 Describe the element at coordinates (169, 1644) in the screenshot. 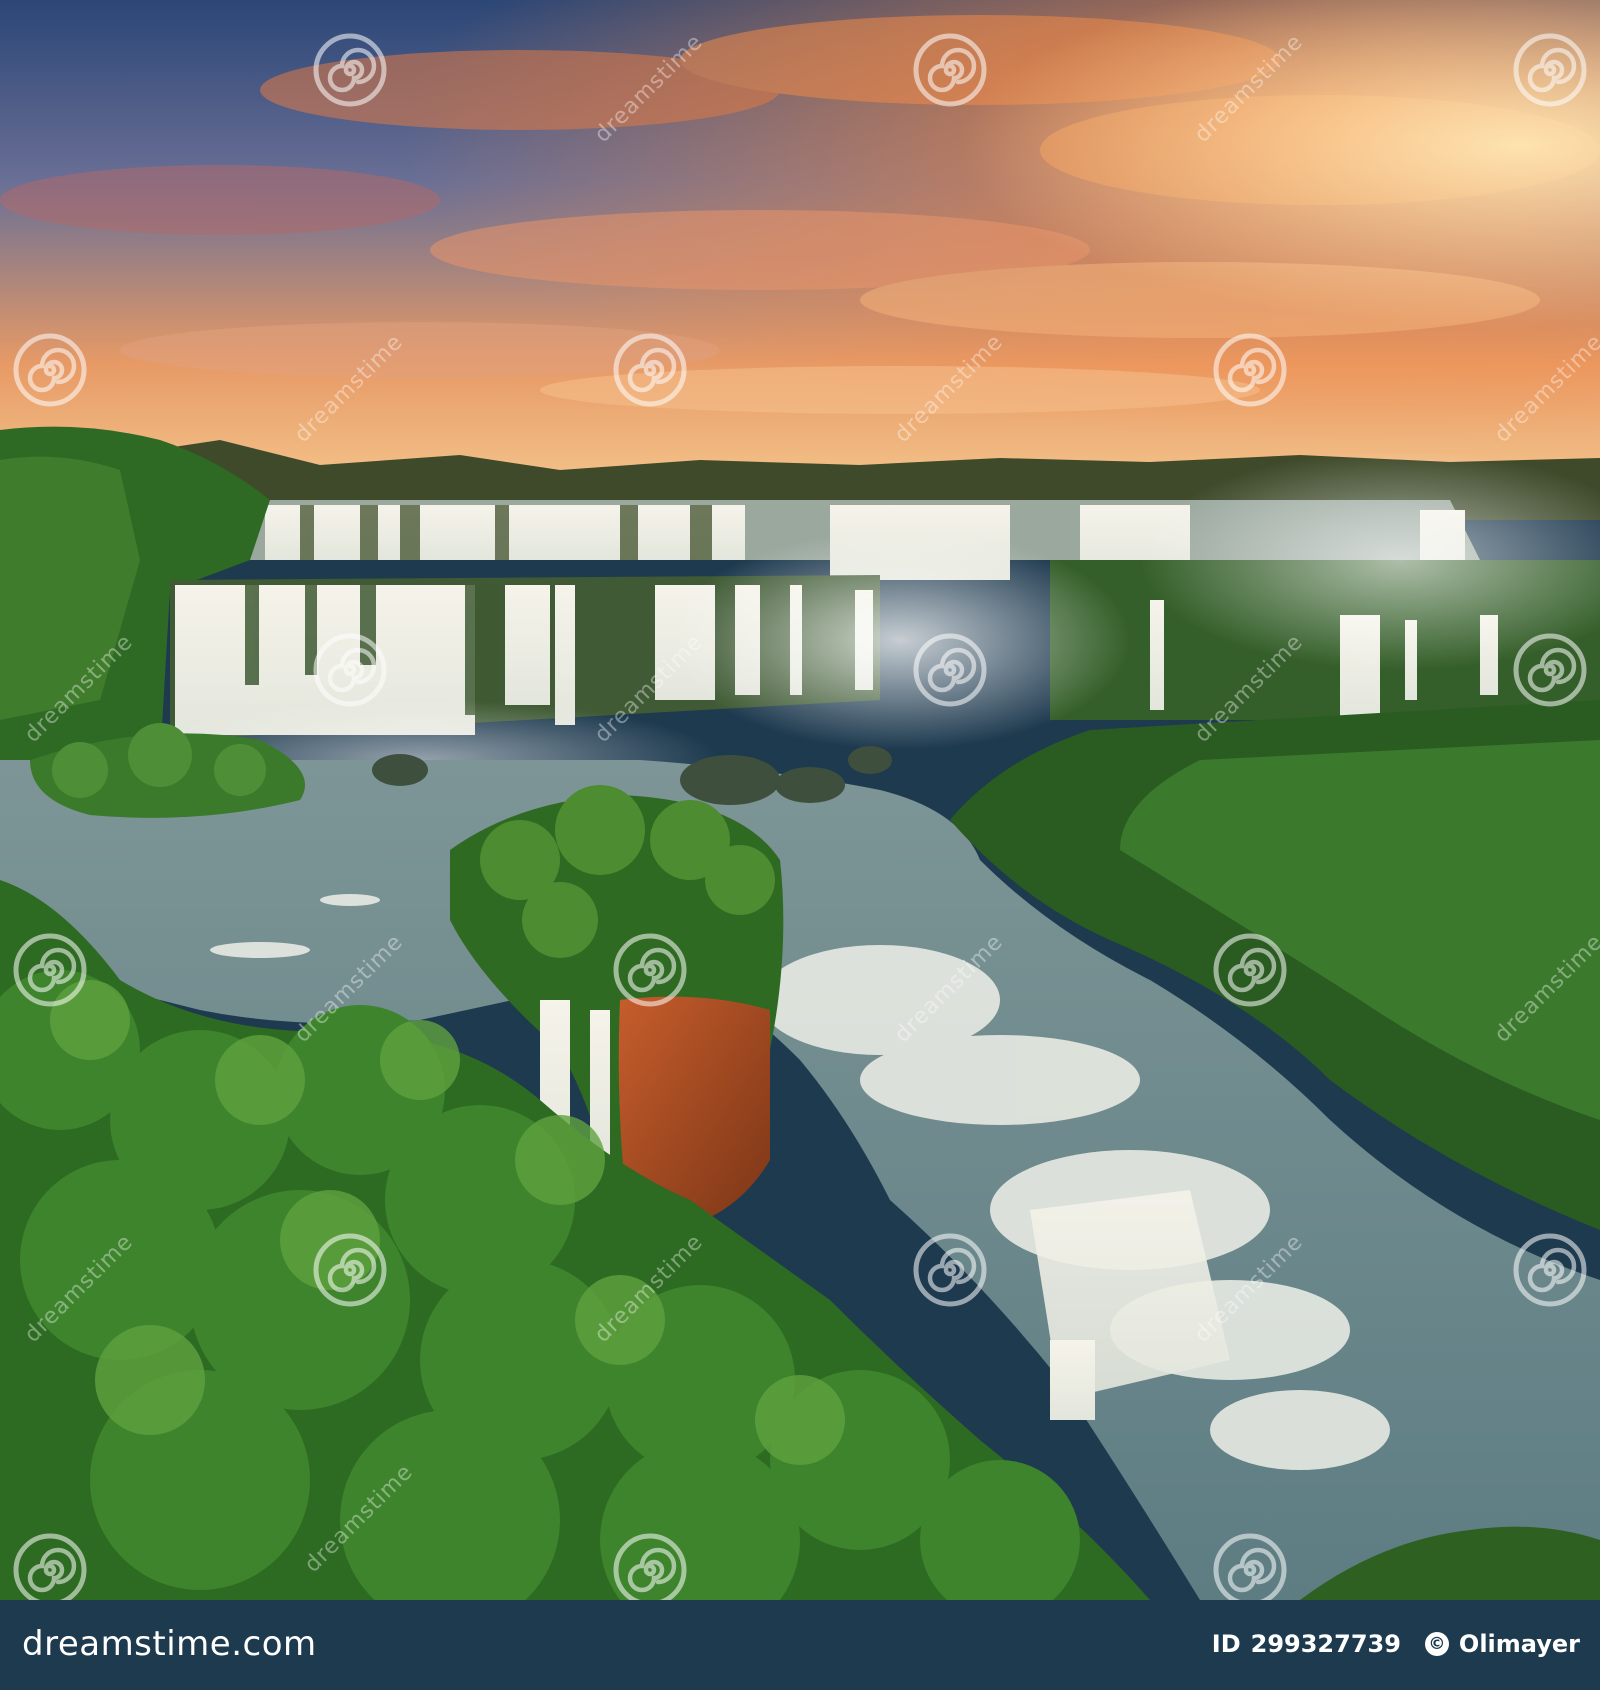

I see `brand-label: dreamstime.com` at that location.